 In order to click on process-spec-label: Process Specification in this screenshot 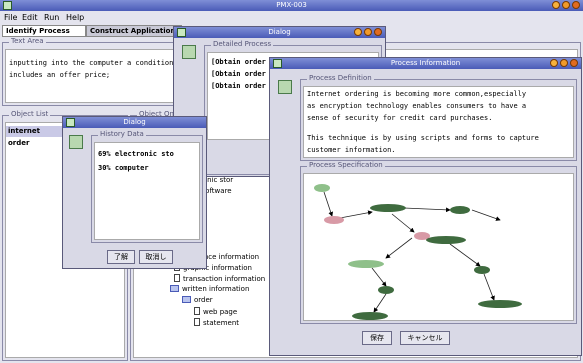, I will do `click(346, 165)`.